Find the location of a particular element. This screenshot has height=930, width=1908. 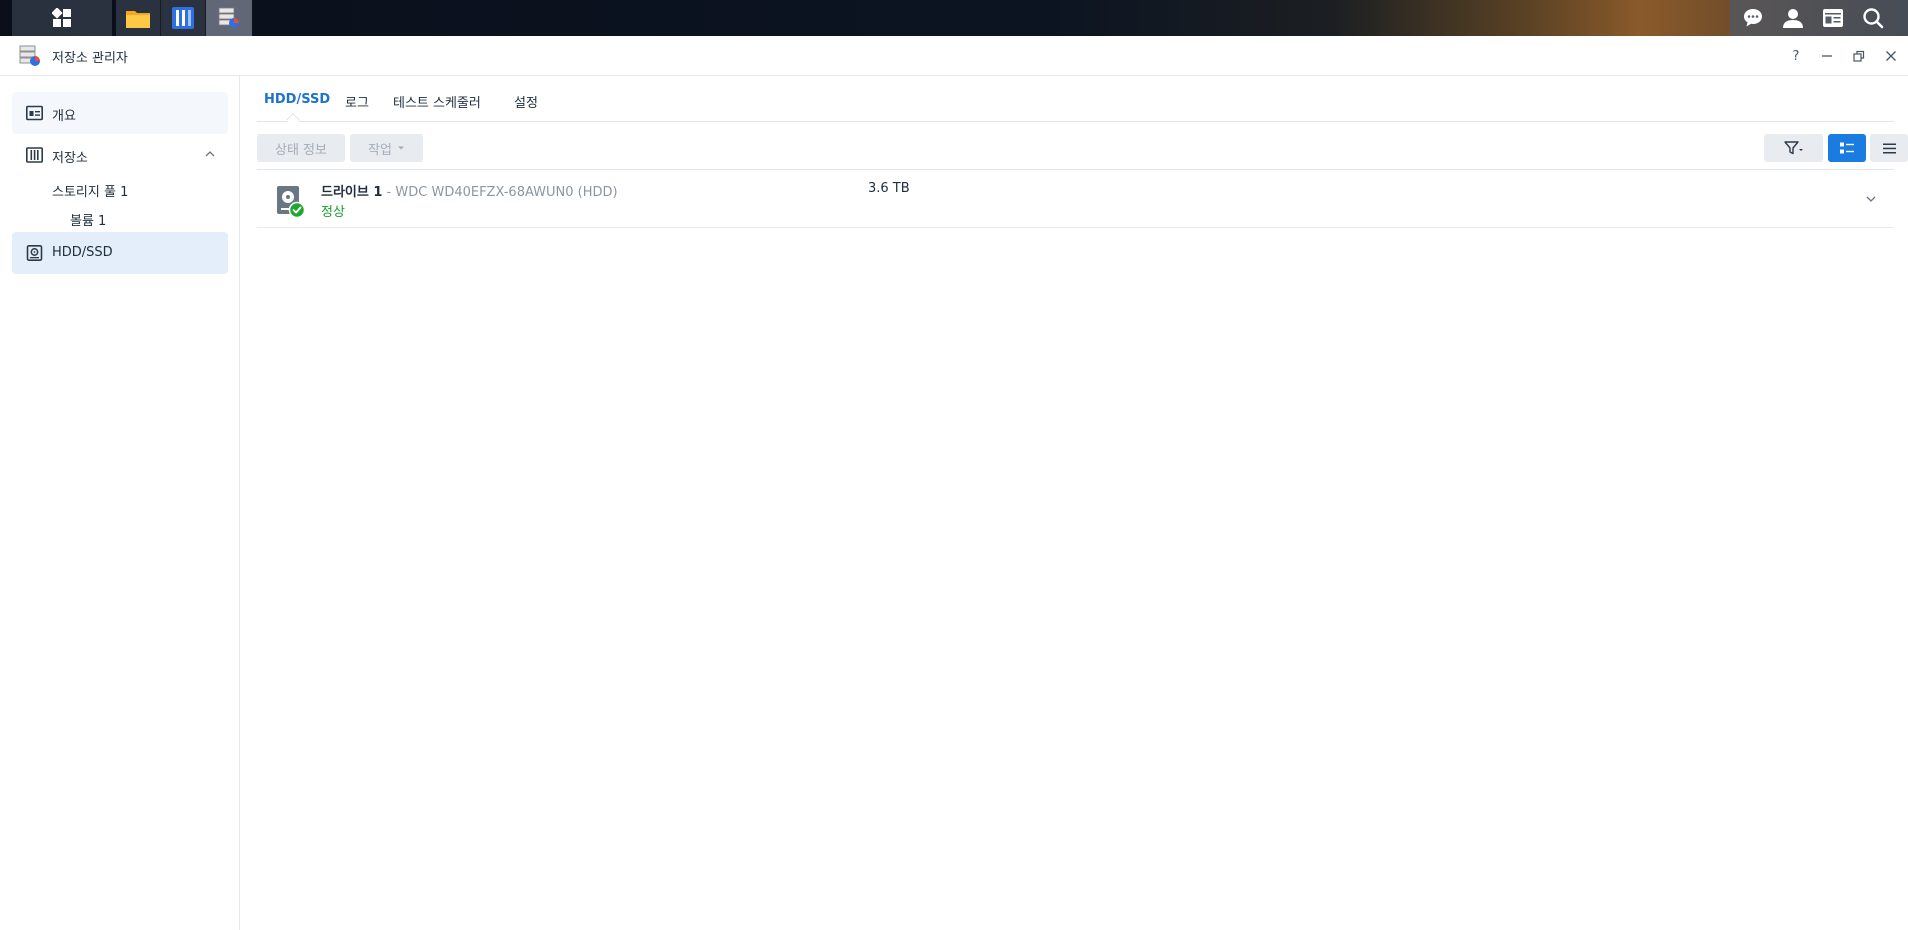

storage-icon is located at coordinates (34, 155).